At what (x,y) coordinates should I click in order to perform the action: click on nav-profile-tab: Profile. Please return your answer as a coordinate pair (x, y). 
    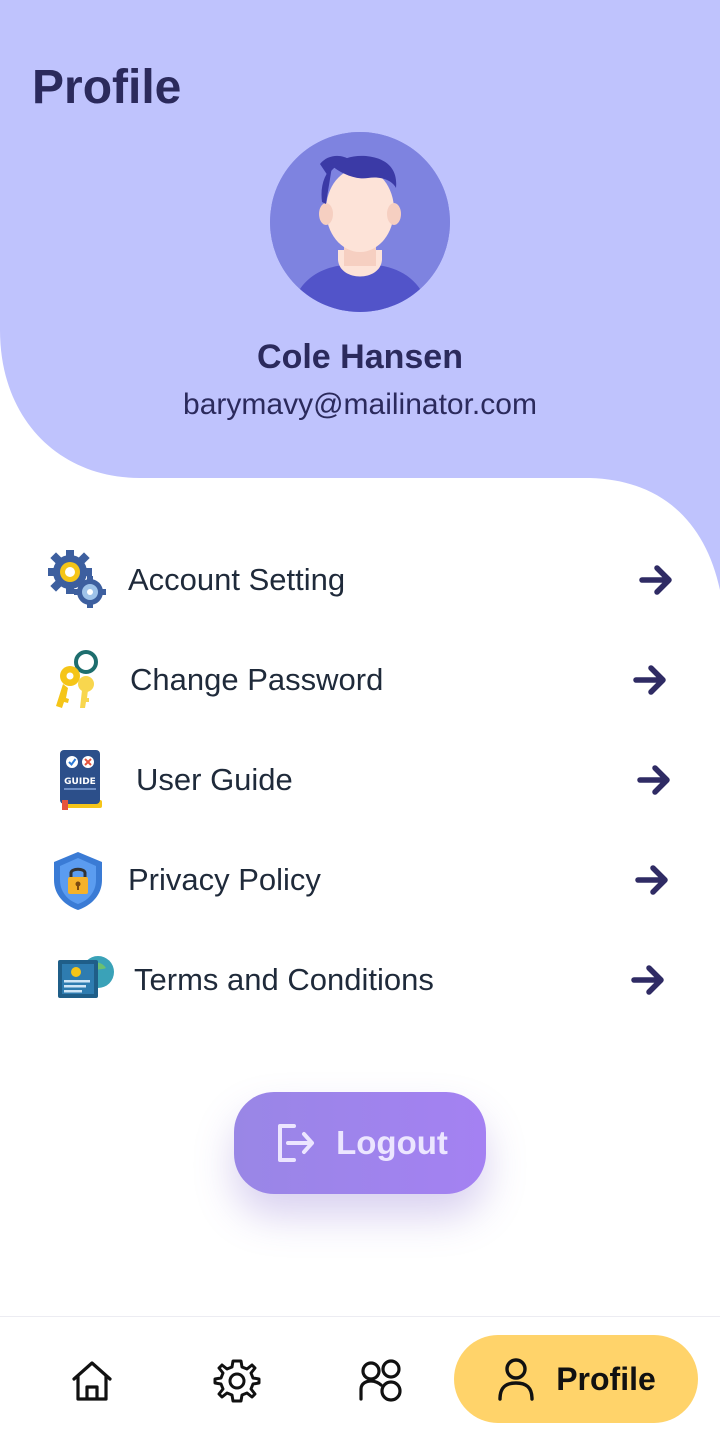
    Looking at the image, I should click on (576, 1379).